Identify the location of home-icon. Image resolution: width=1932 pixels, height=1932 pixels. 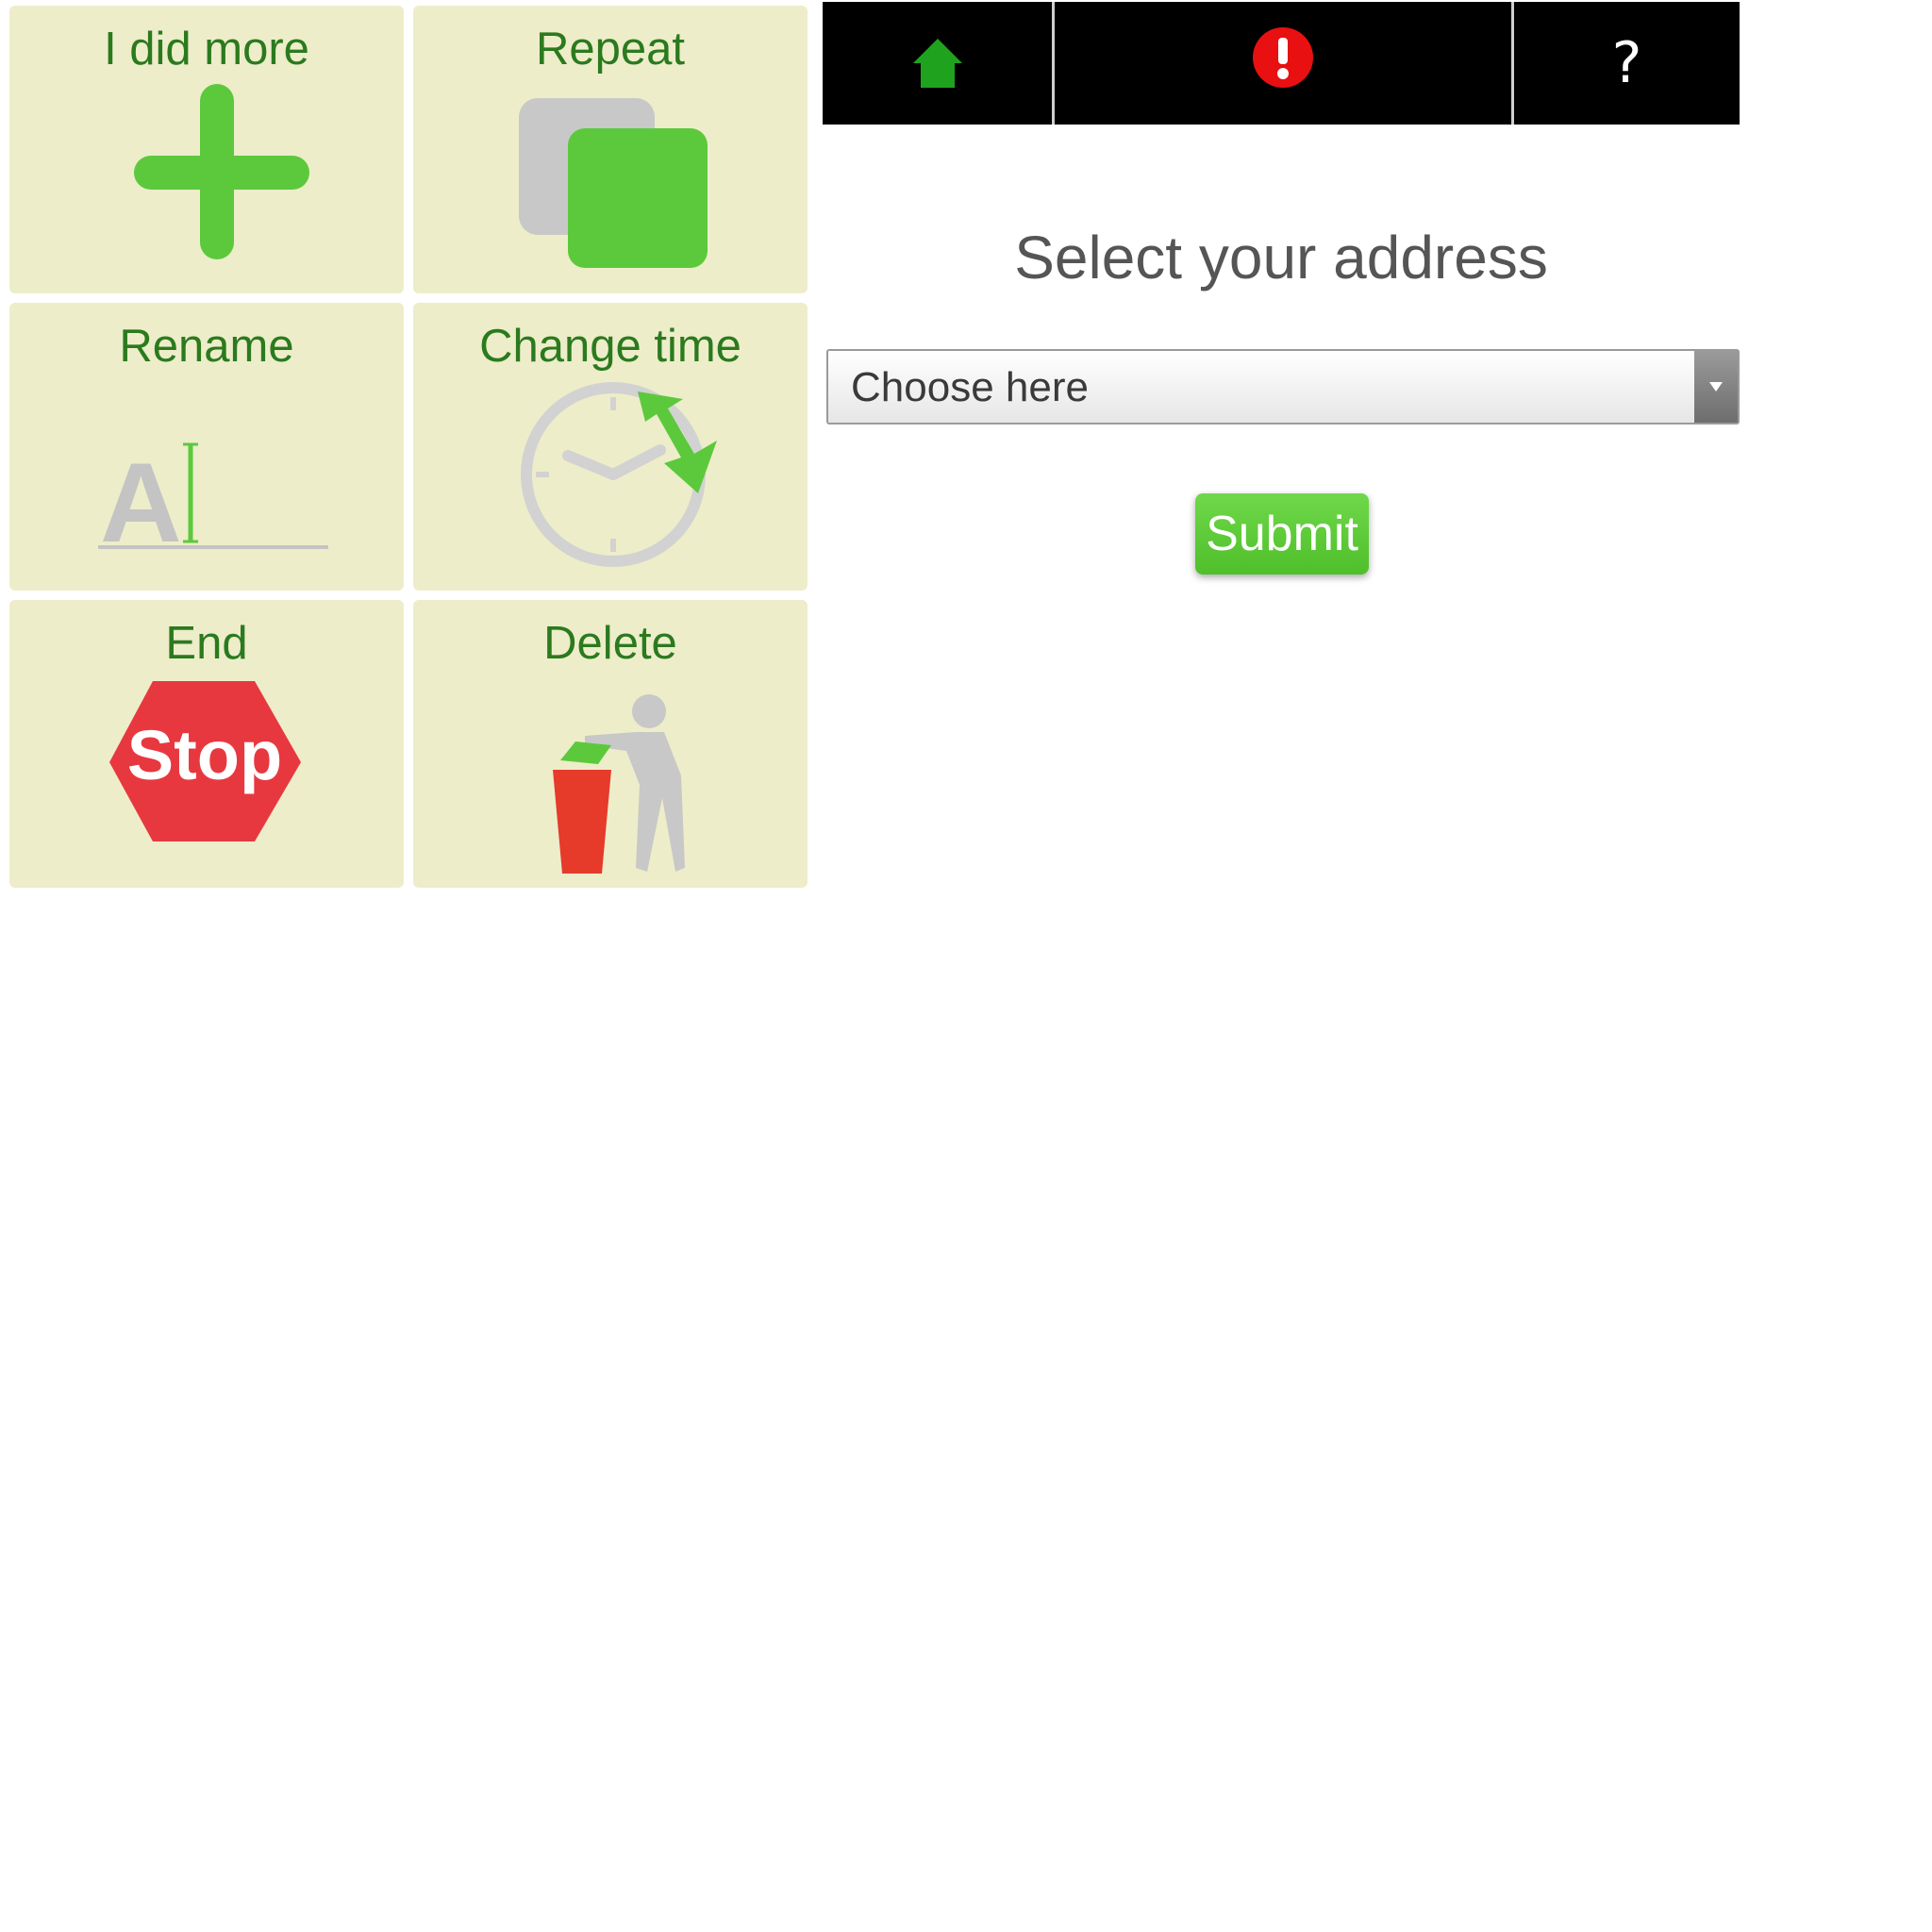
(937, 64).